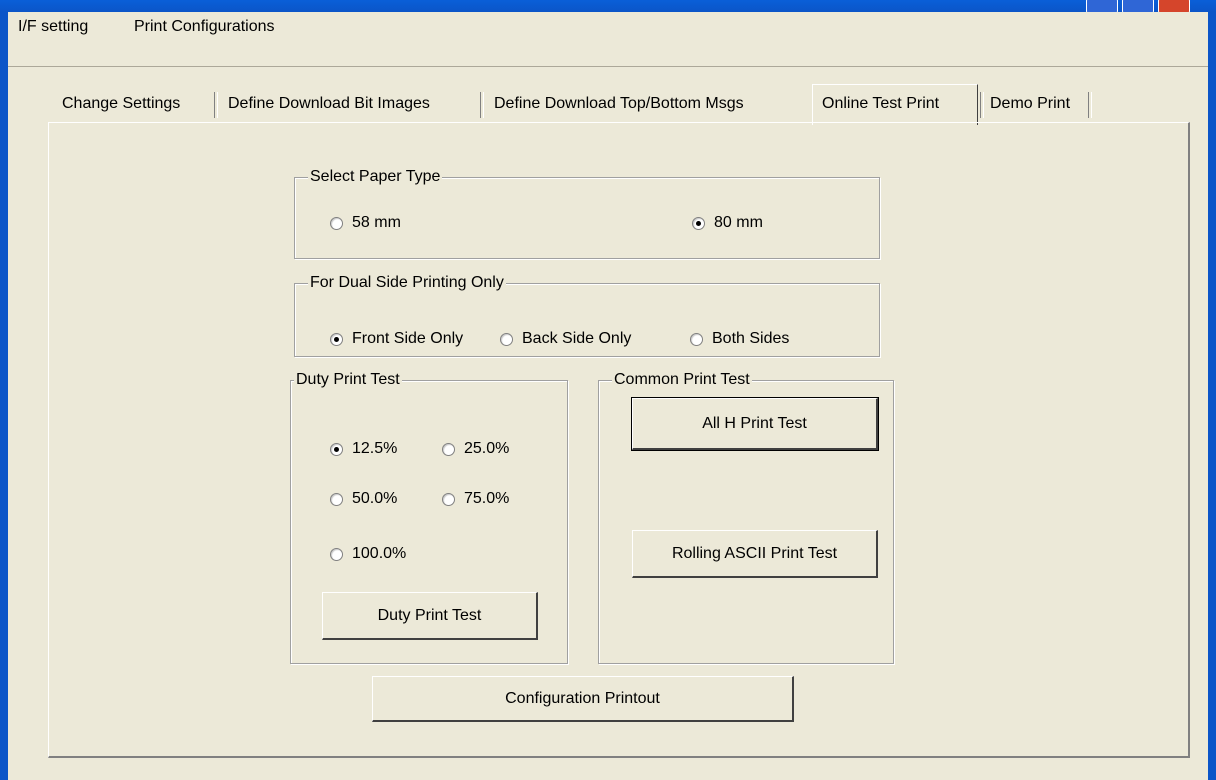  What do you see at coordinates (487, 498) in the screenshot?
I see `radio-duty-75-0-label: 75.0%` at bounding box center [487, 498].